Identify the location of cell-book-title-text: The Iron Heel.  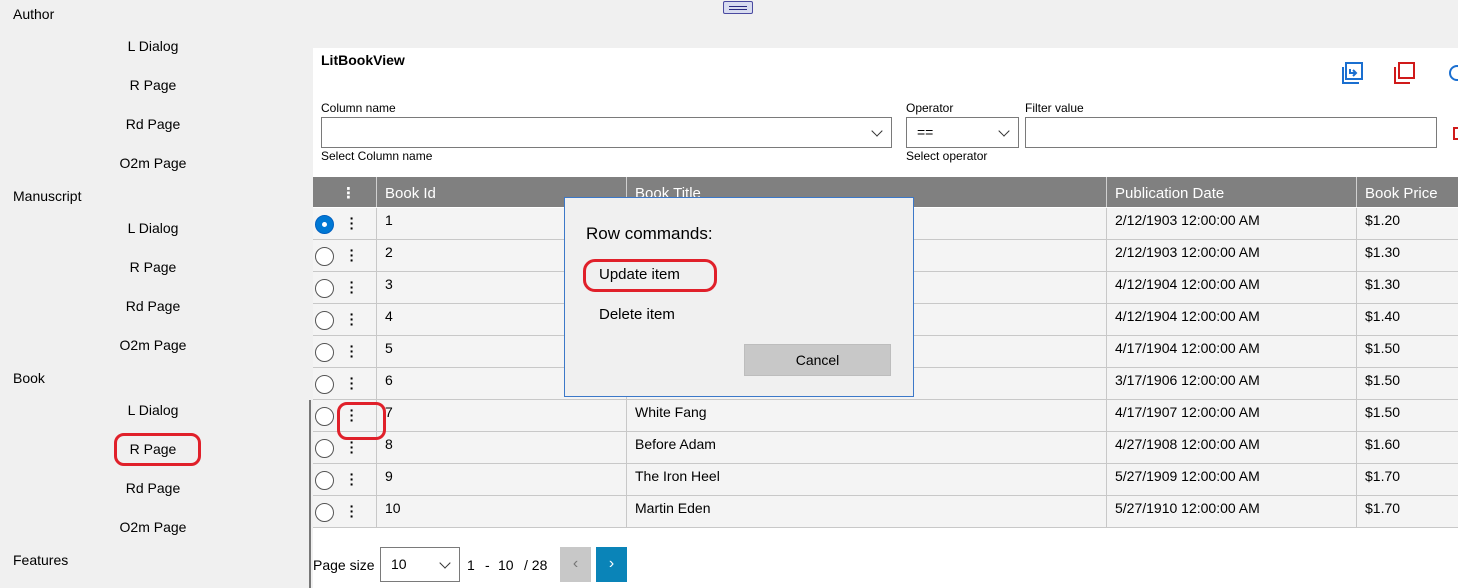
(677, 476).